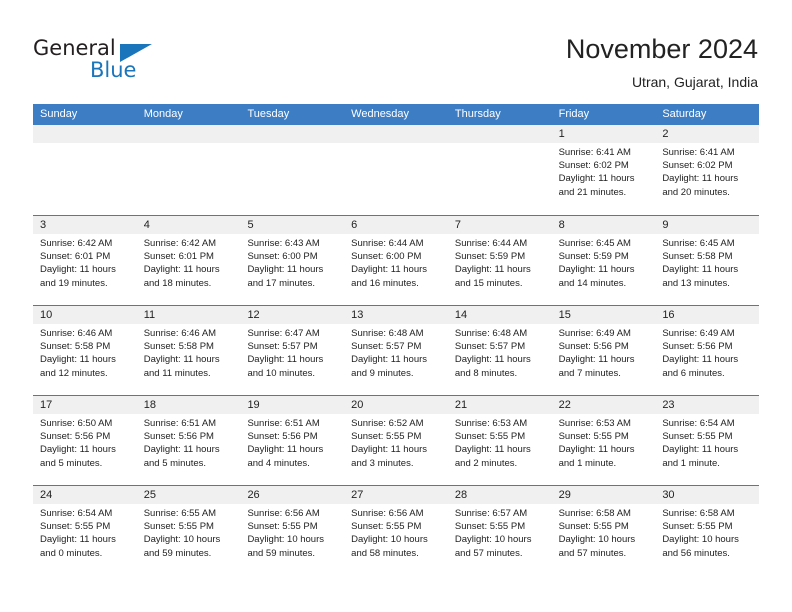 This screenshot has height=612, width=792. What do you see at coordinates (188, 405) in the screenshot?
I see `day-number-strip: 18` at bounding box center [188, 405].